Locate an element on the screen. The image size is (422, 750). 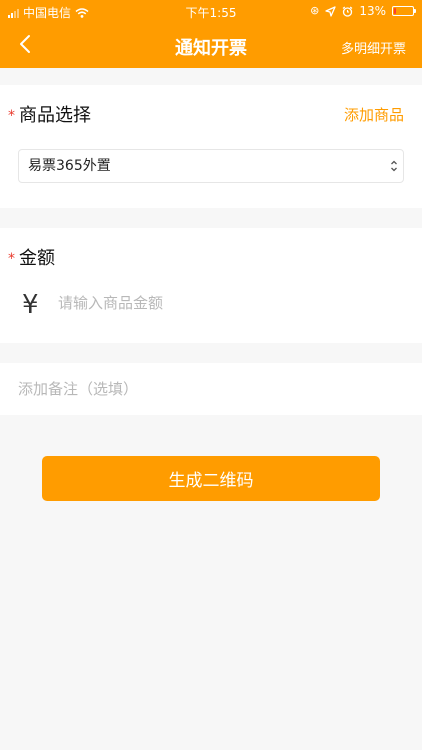
yen-icon: ¥ is located at coordinates (30, 305).